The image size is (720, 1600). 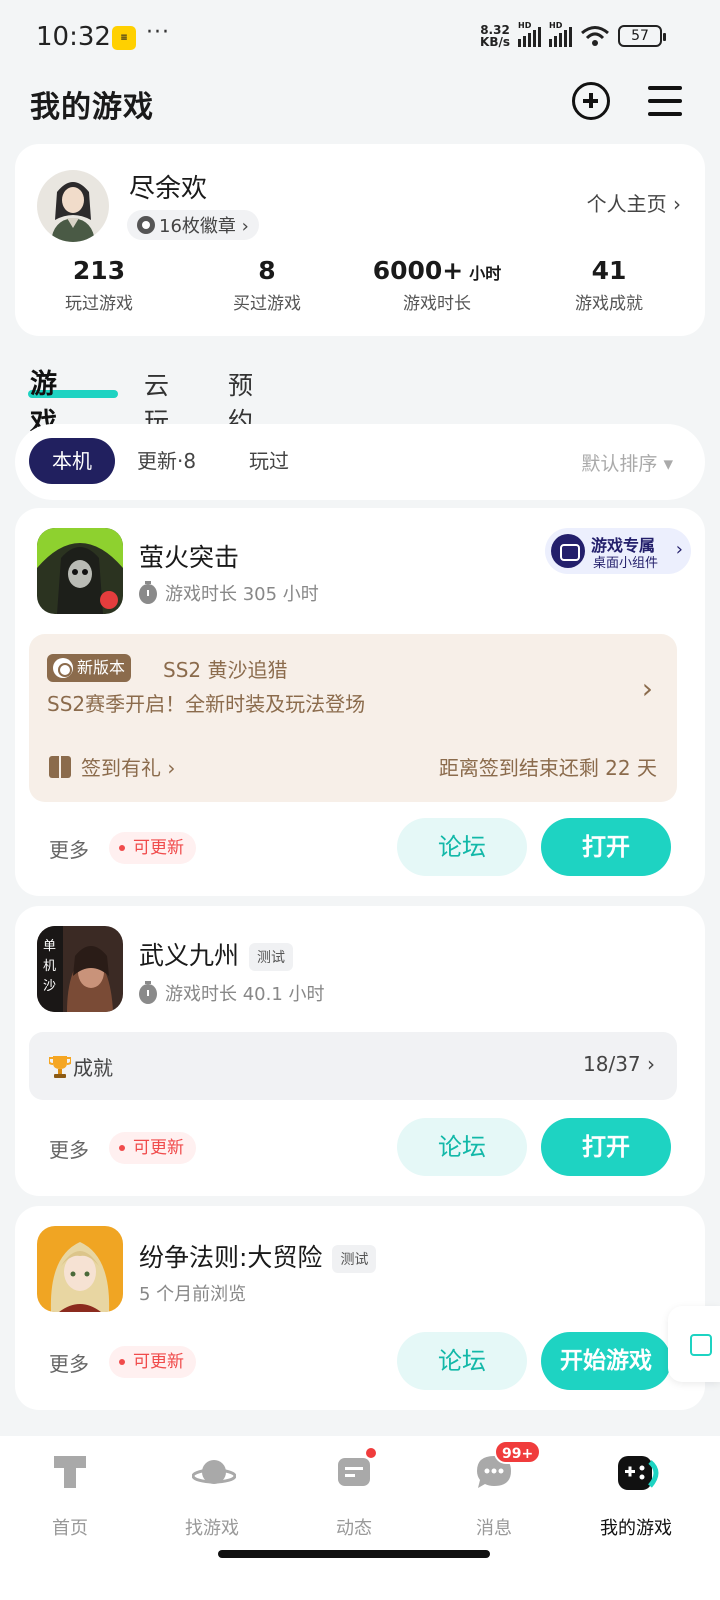 What do you see at coordinates (354, 1554) in the screenshot?
I see `home-indicator` at bounding box center [354, 1554].